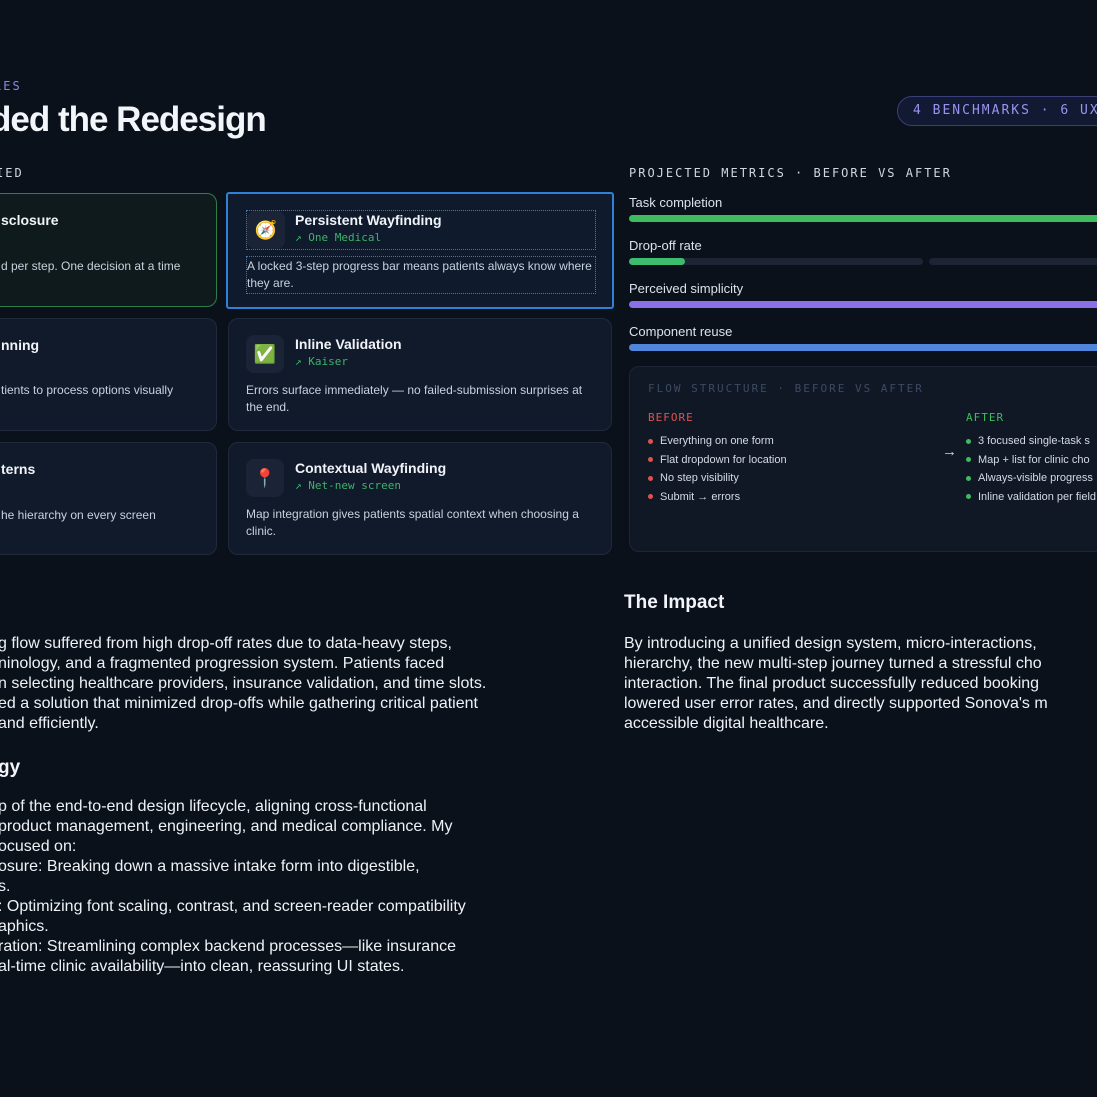 The image size is (1097, 1097). I want to click on card-description: he hierarchy on every screen, so click(78, 515).